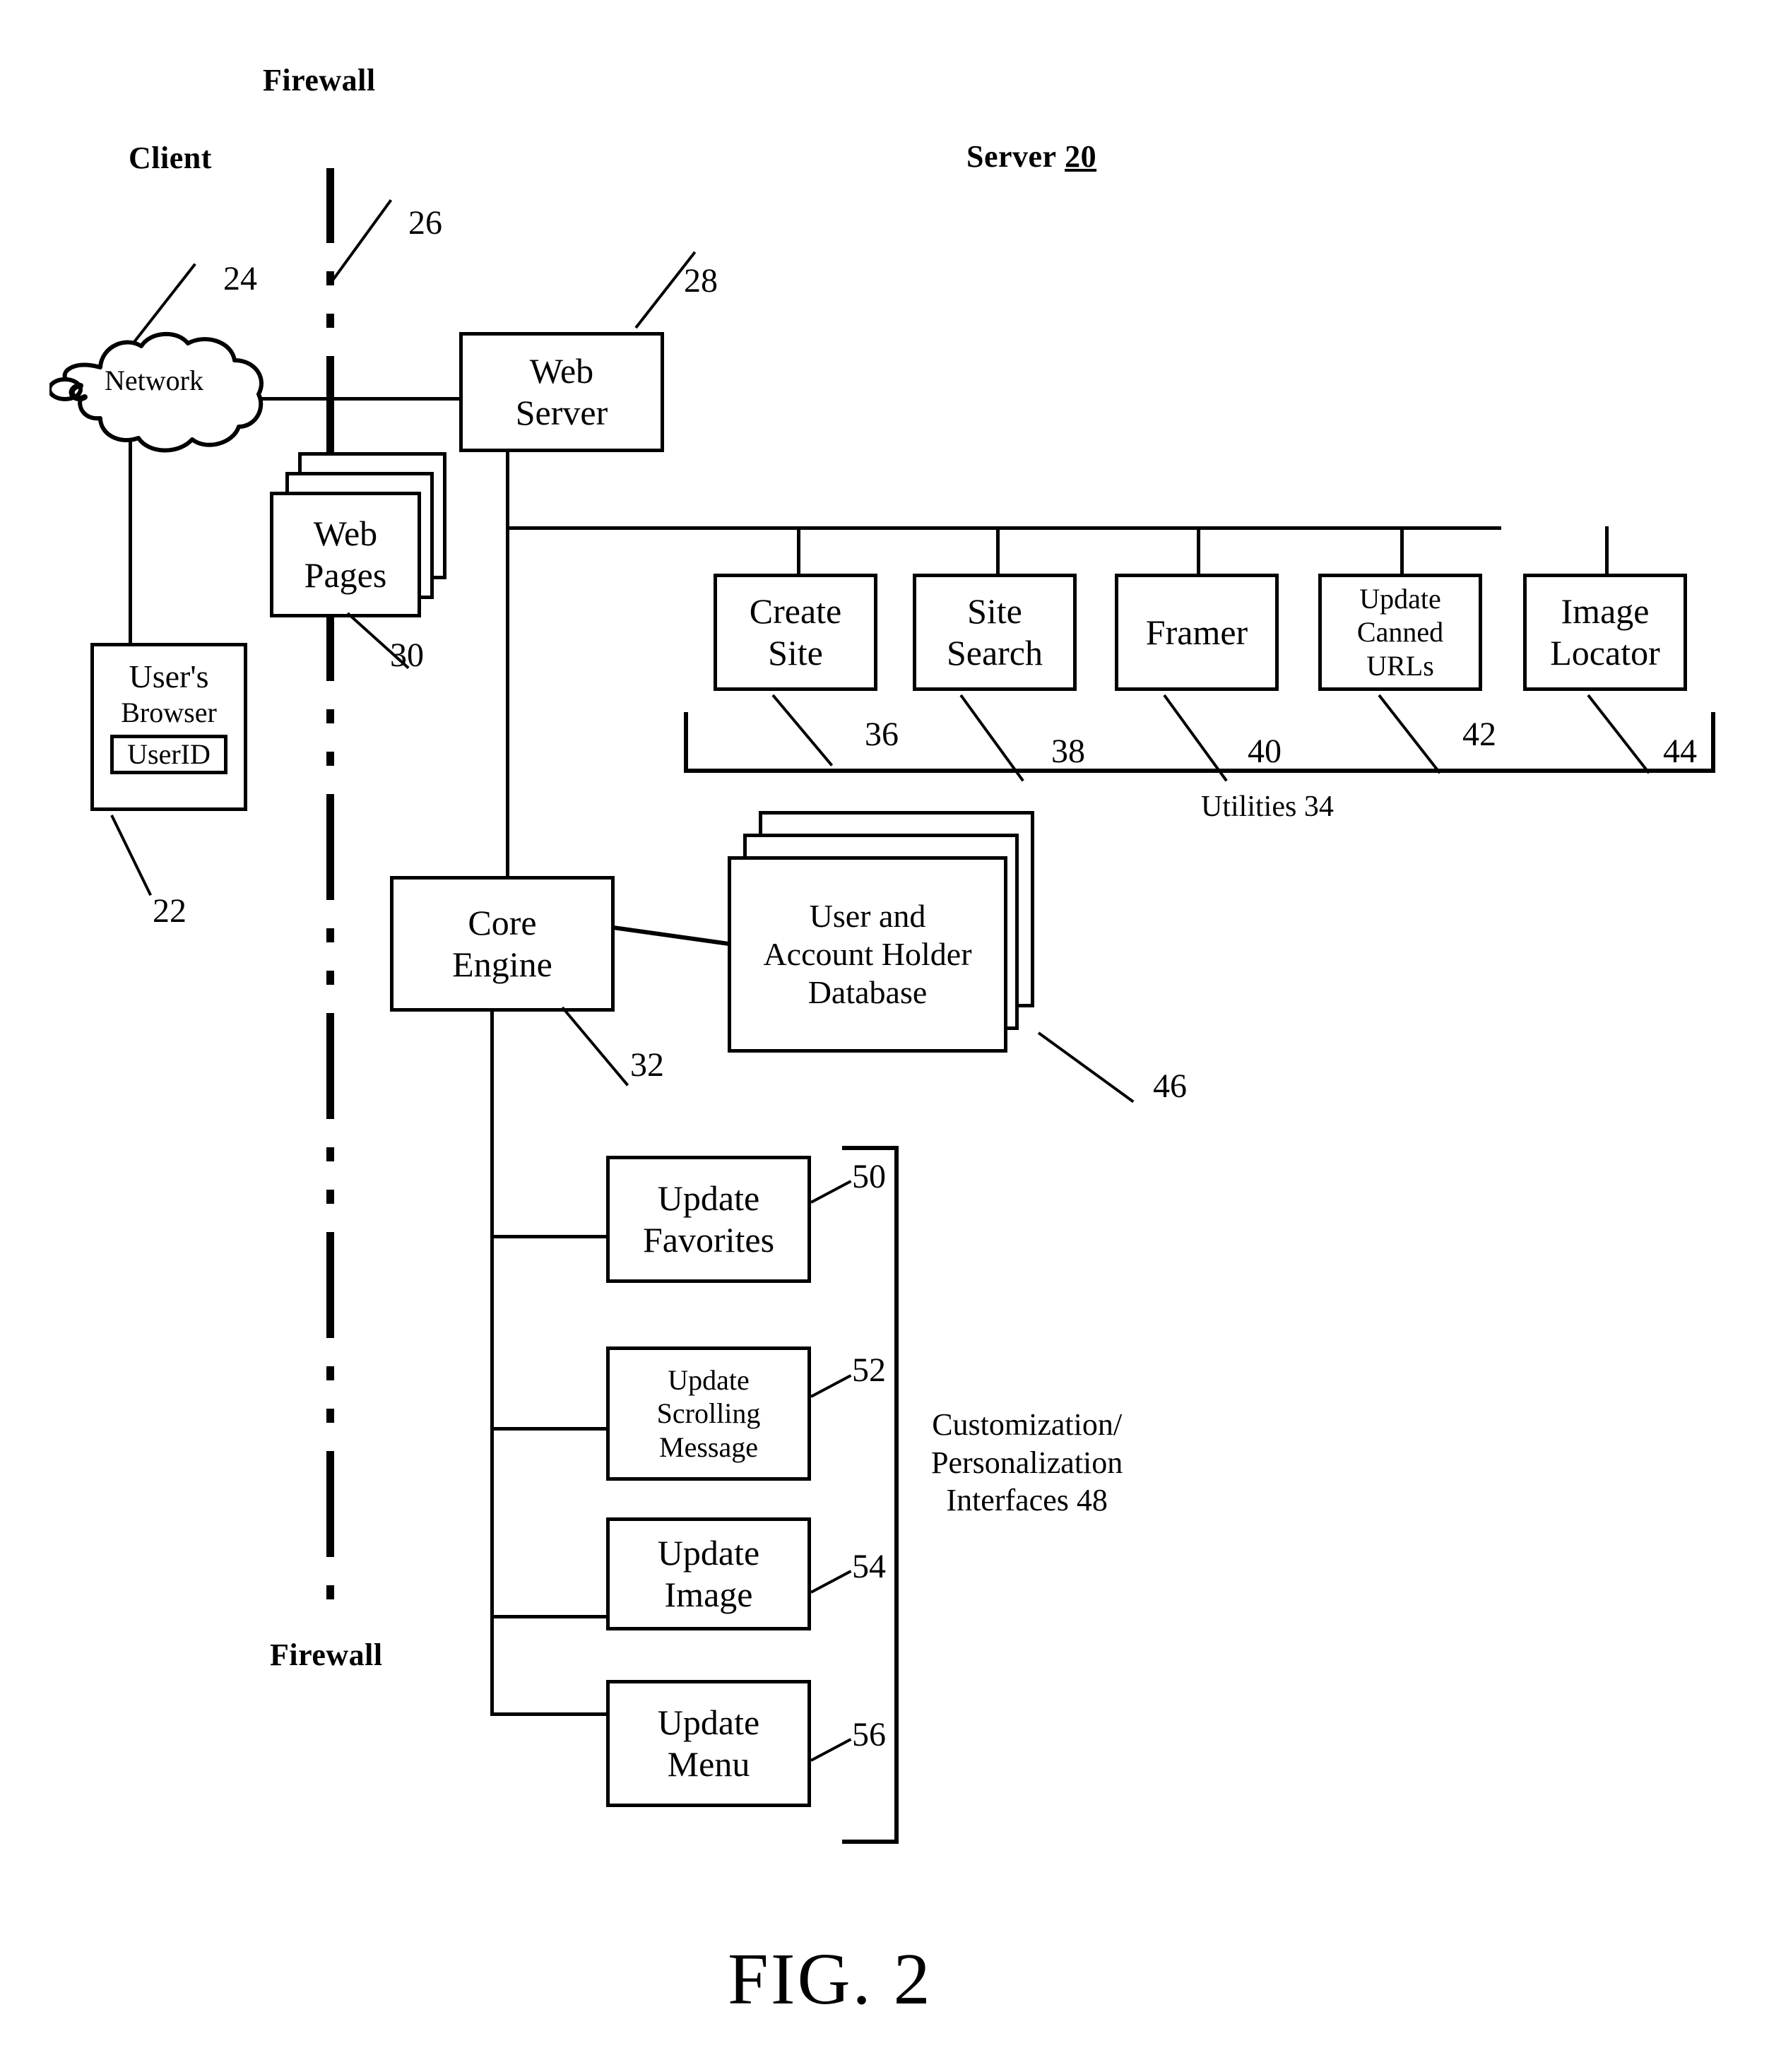 The width and height of the screenshot is (1781, 2072). What do you see at coordinates (1400, 599) in the screenshot?
I see `utility-3-line1: Update` at bounding box center [1400, 599].